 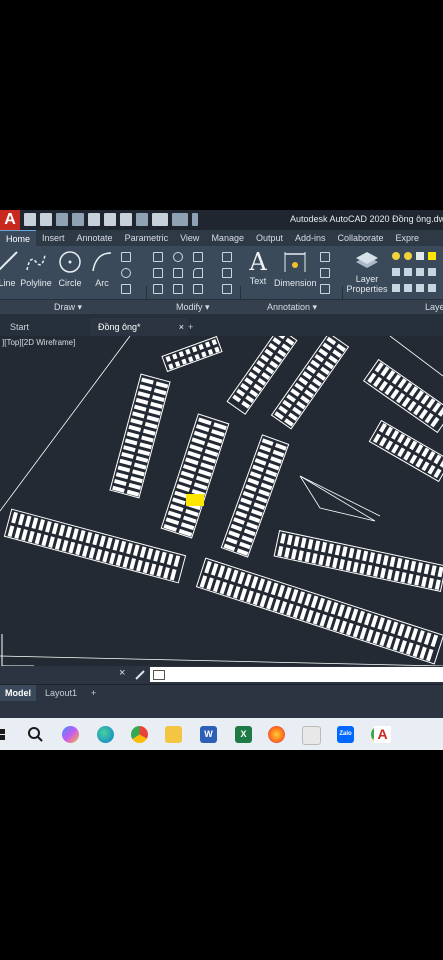 I want to click on app-icon, so click(x=311, y=735).